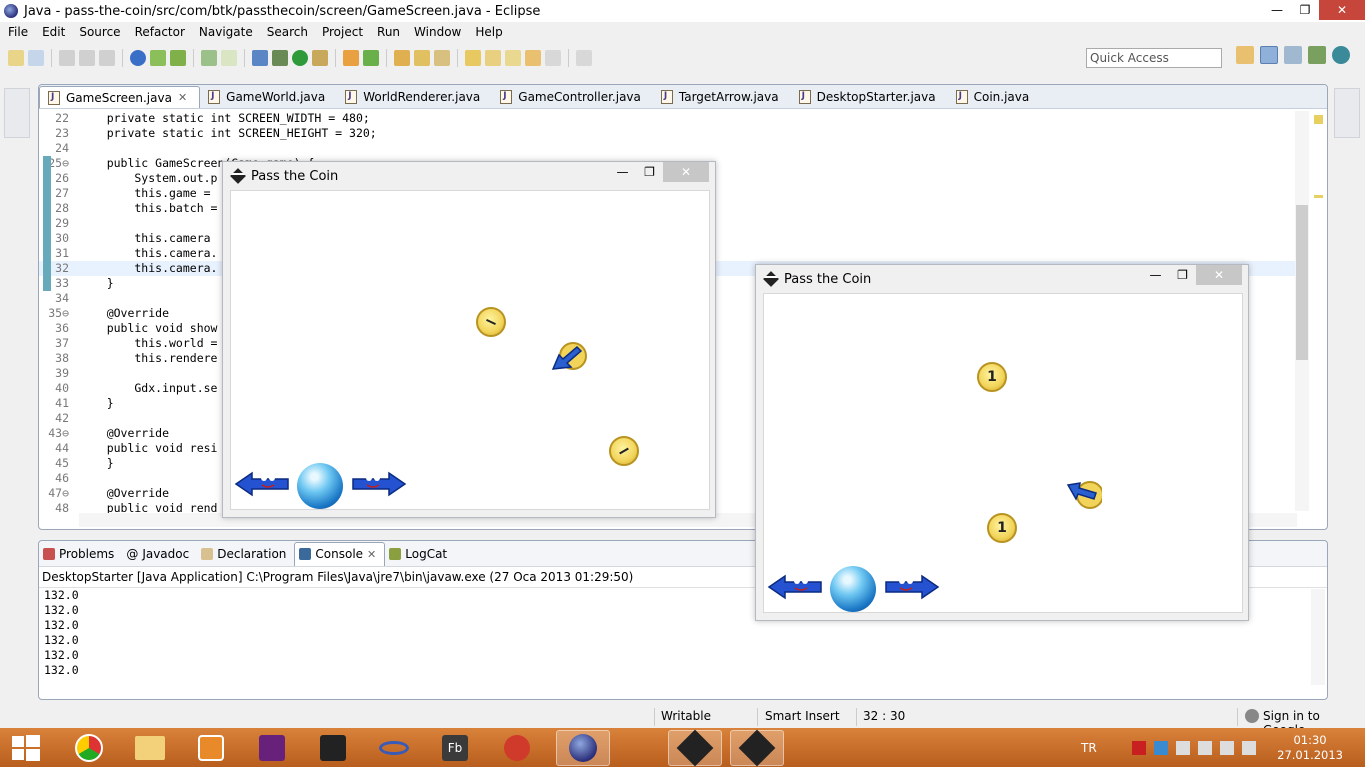  Describe the element at coordinates (107, 58) in the screenshot. I see `print-icon` at that location.